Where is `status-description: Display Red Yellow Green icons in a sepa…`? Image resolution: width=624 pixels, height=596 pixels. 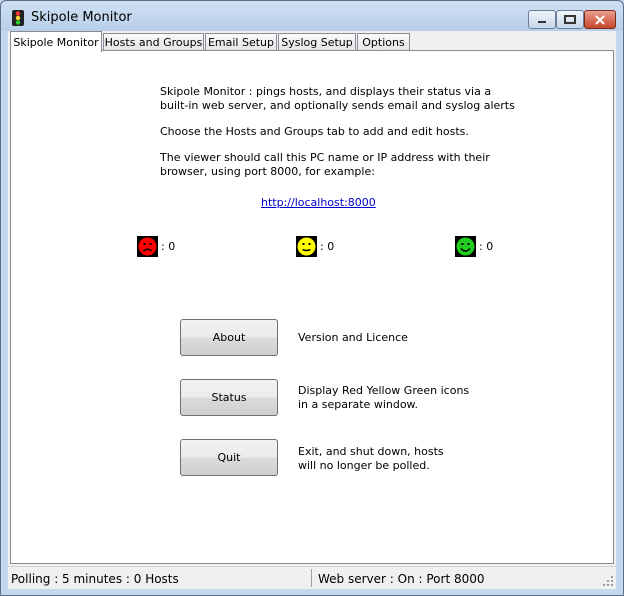
status-description: Display Red Yellow Green icons in a sepa… is located at coordinates (383, 398).